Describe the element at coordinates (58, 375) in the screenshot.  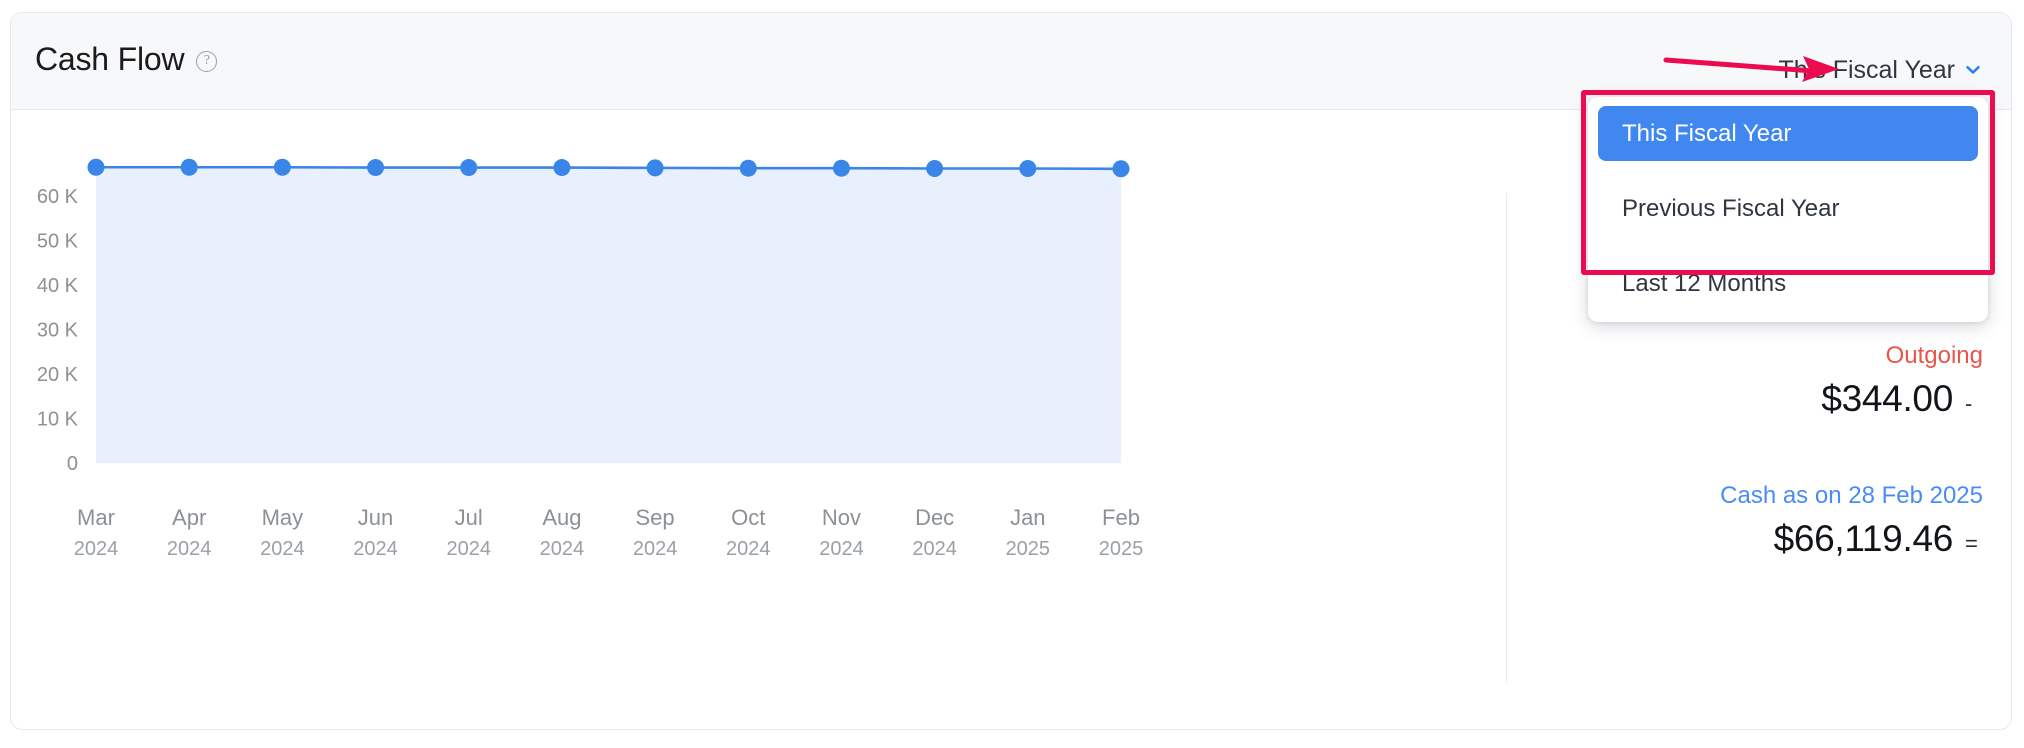
I see `y-axis-tick-label: 20 K` at that location.